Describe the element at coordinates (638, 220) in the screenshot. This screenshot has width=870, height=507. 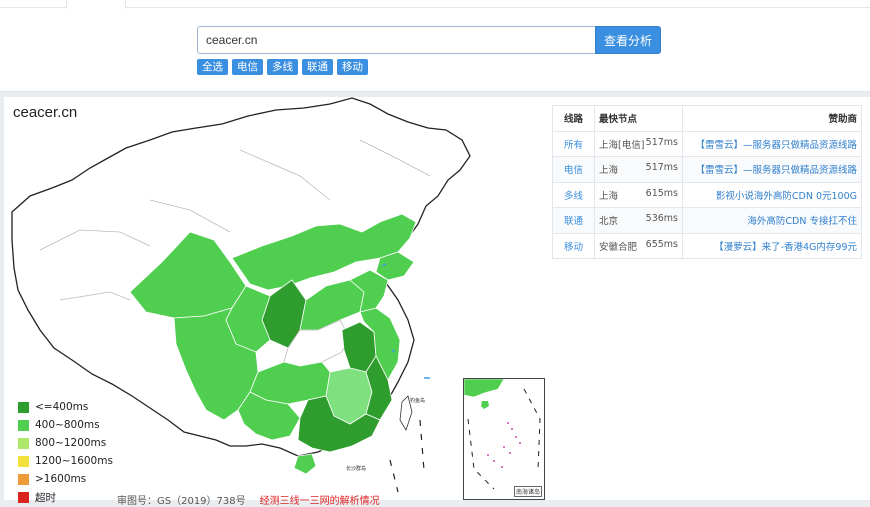
I see `node-cell: 北京 536ms` at that location.